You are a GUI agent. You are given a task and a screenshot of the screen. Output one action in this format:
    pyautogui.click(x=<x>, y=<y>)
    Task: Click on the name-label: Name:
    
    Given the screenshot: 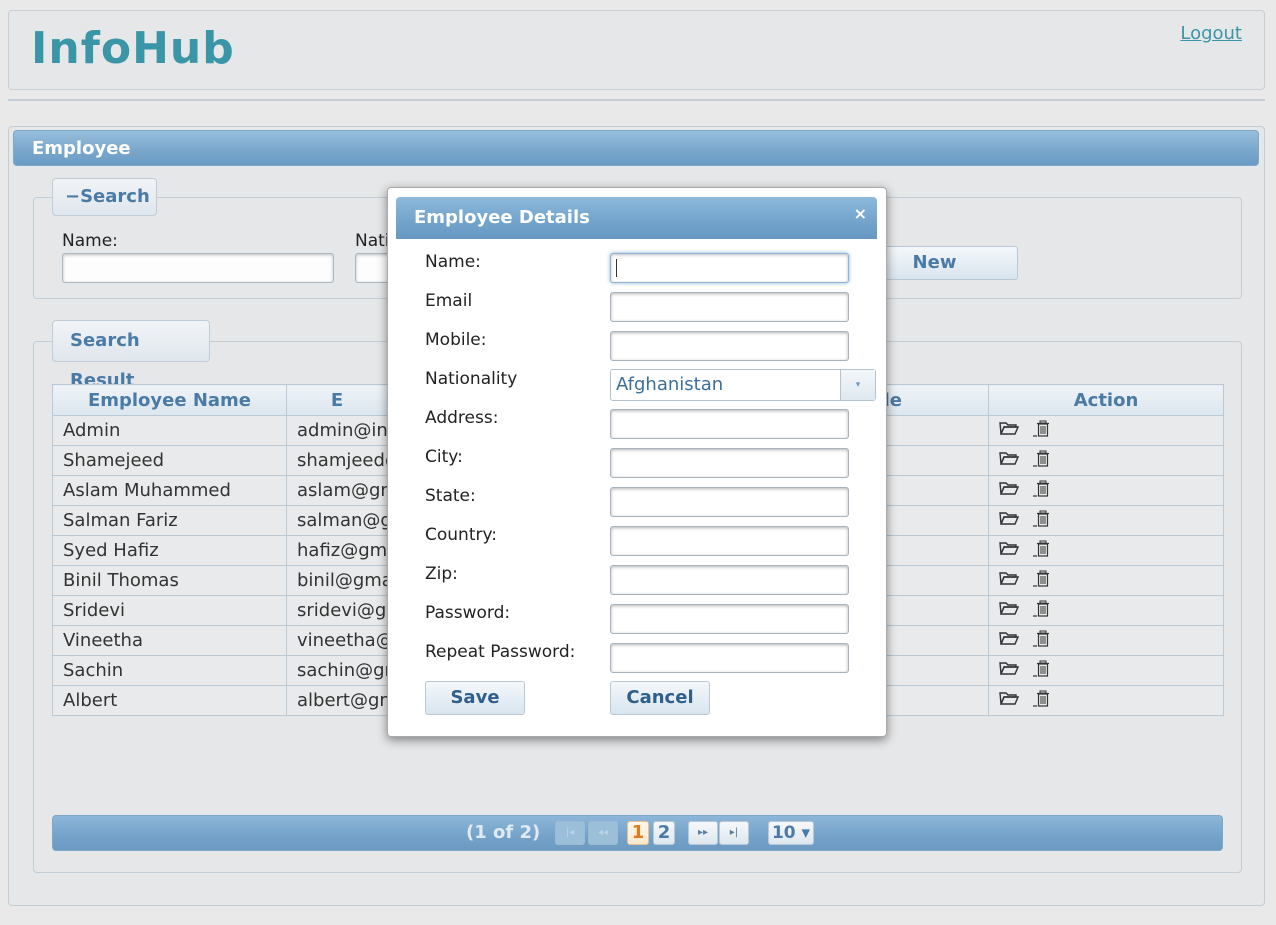 What is the action you would take?
    pyautogui.click(x=453, y=262)
    